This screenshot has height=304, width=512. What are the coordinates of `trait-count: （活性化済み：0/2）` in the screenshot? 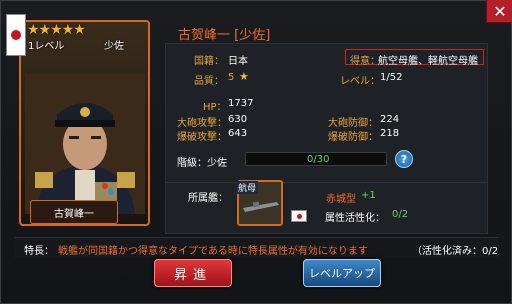 It's located at (455, 251).